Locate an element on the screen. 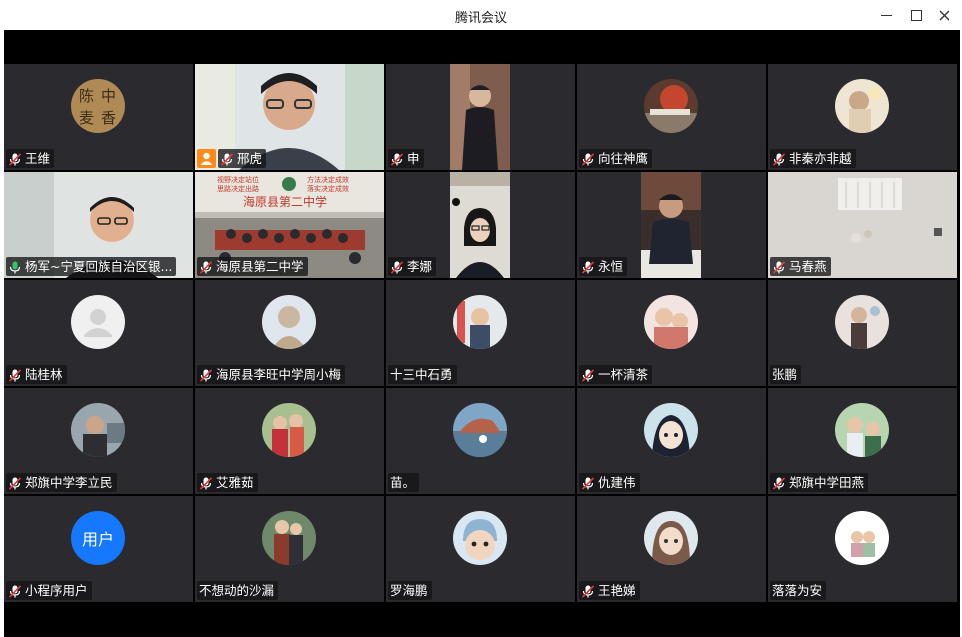 The image size is (962, 637). participant-tile: 郑旗中学李立民 is located at coordinates (98, 441).